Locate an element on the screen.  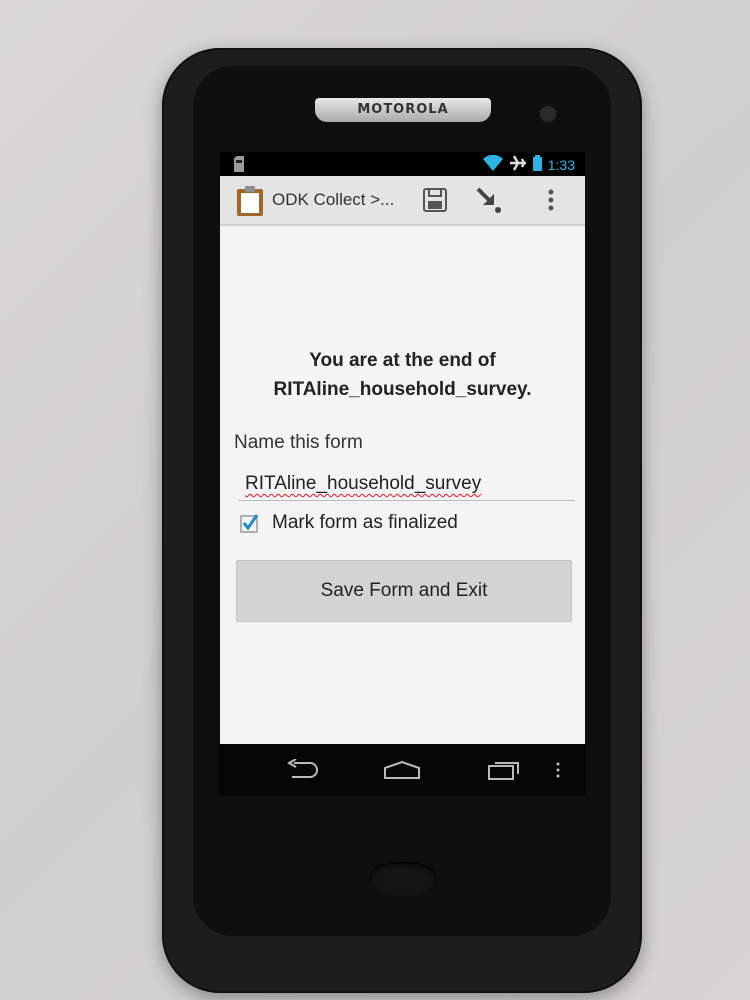
overflow-menu-icon is located at coordinates (551, 200).